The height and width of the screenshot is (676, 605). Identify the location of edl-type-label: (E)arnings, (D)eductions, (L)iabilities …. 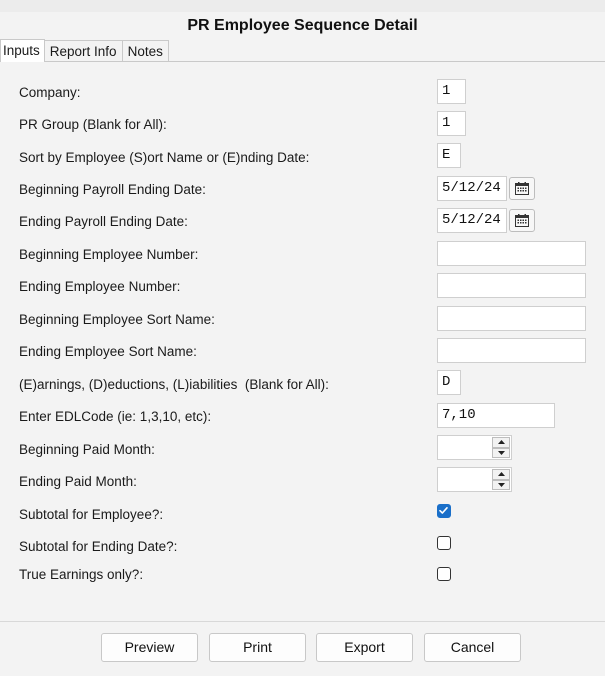
(174, 384).